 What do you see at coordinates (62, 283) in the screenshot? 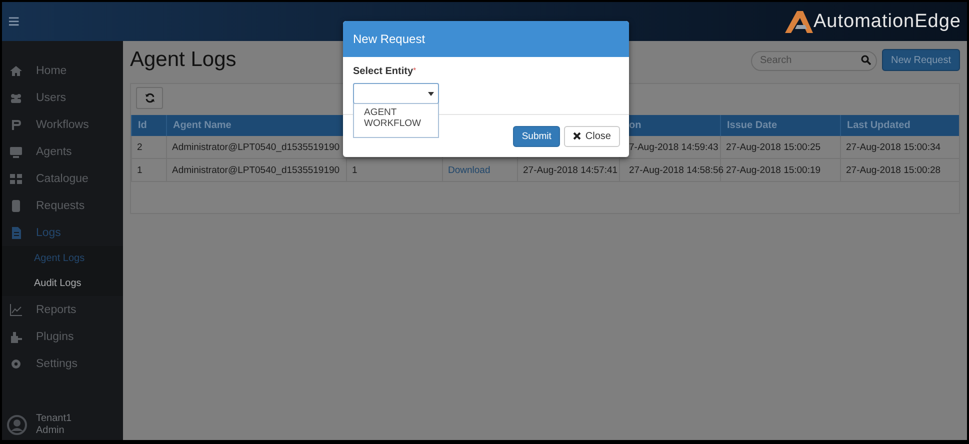
I see `sidebar-subitem: Audit Logs` at bounding box center [62, 283].